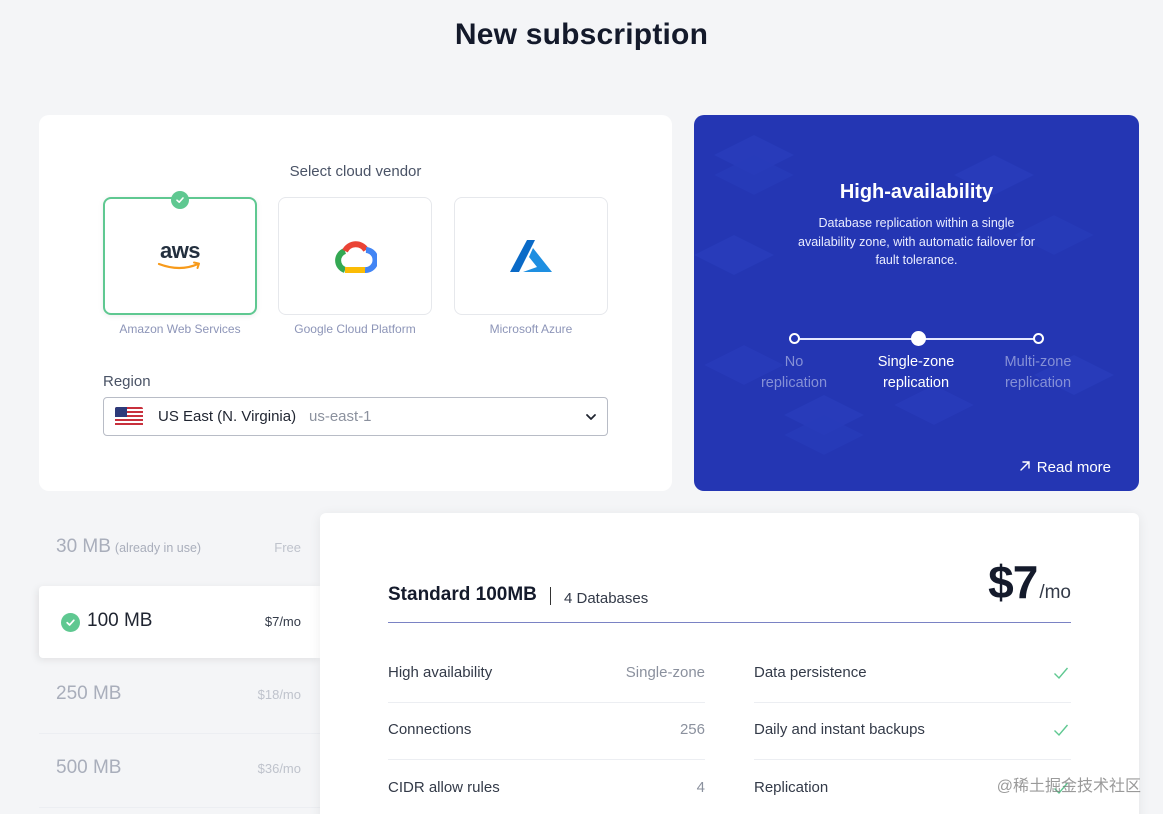  What do you see at coordinates (1025, 467) in the screenshot?
I see `external-arrow-icon` at bounding box center [1025, 467].